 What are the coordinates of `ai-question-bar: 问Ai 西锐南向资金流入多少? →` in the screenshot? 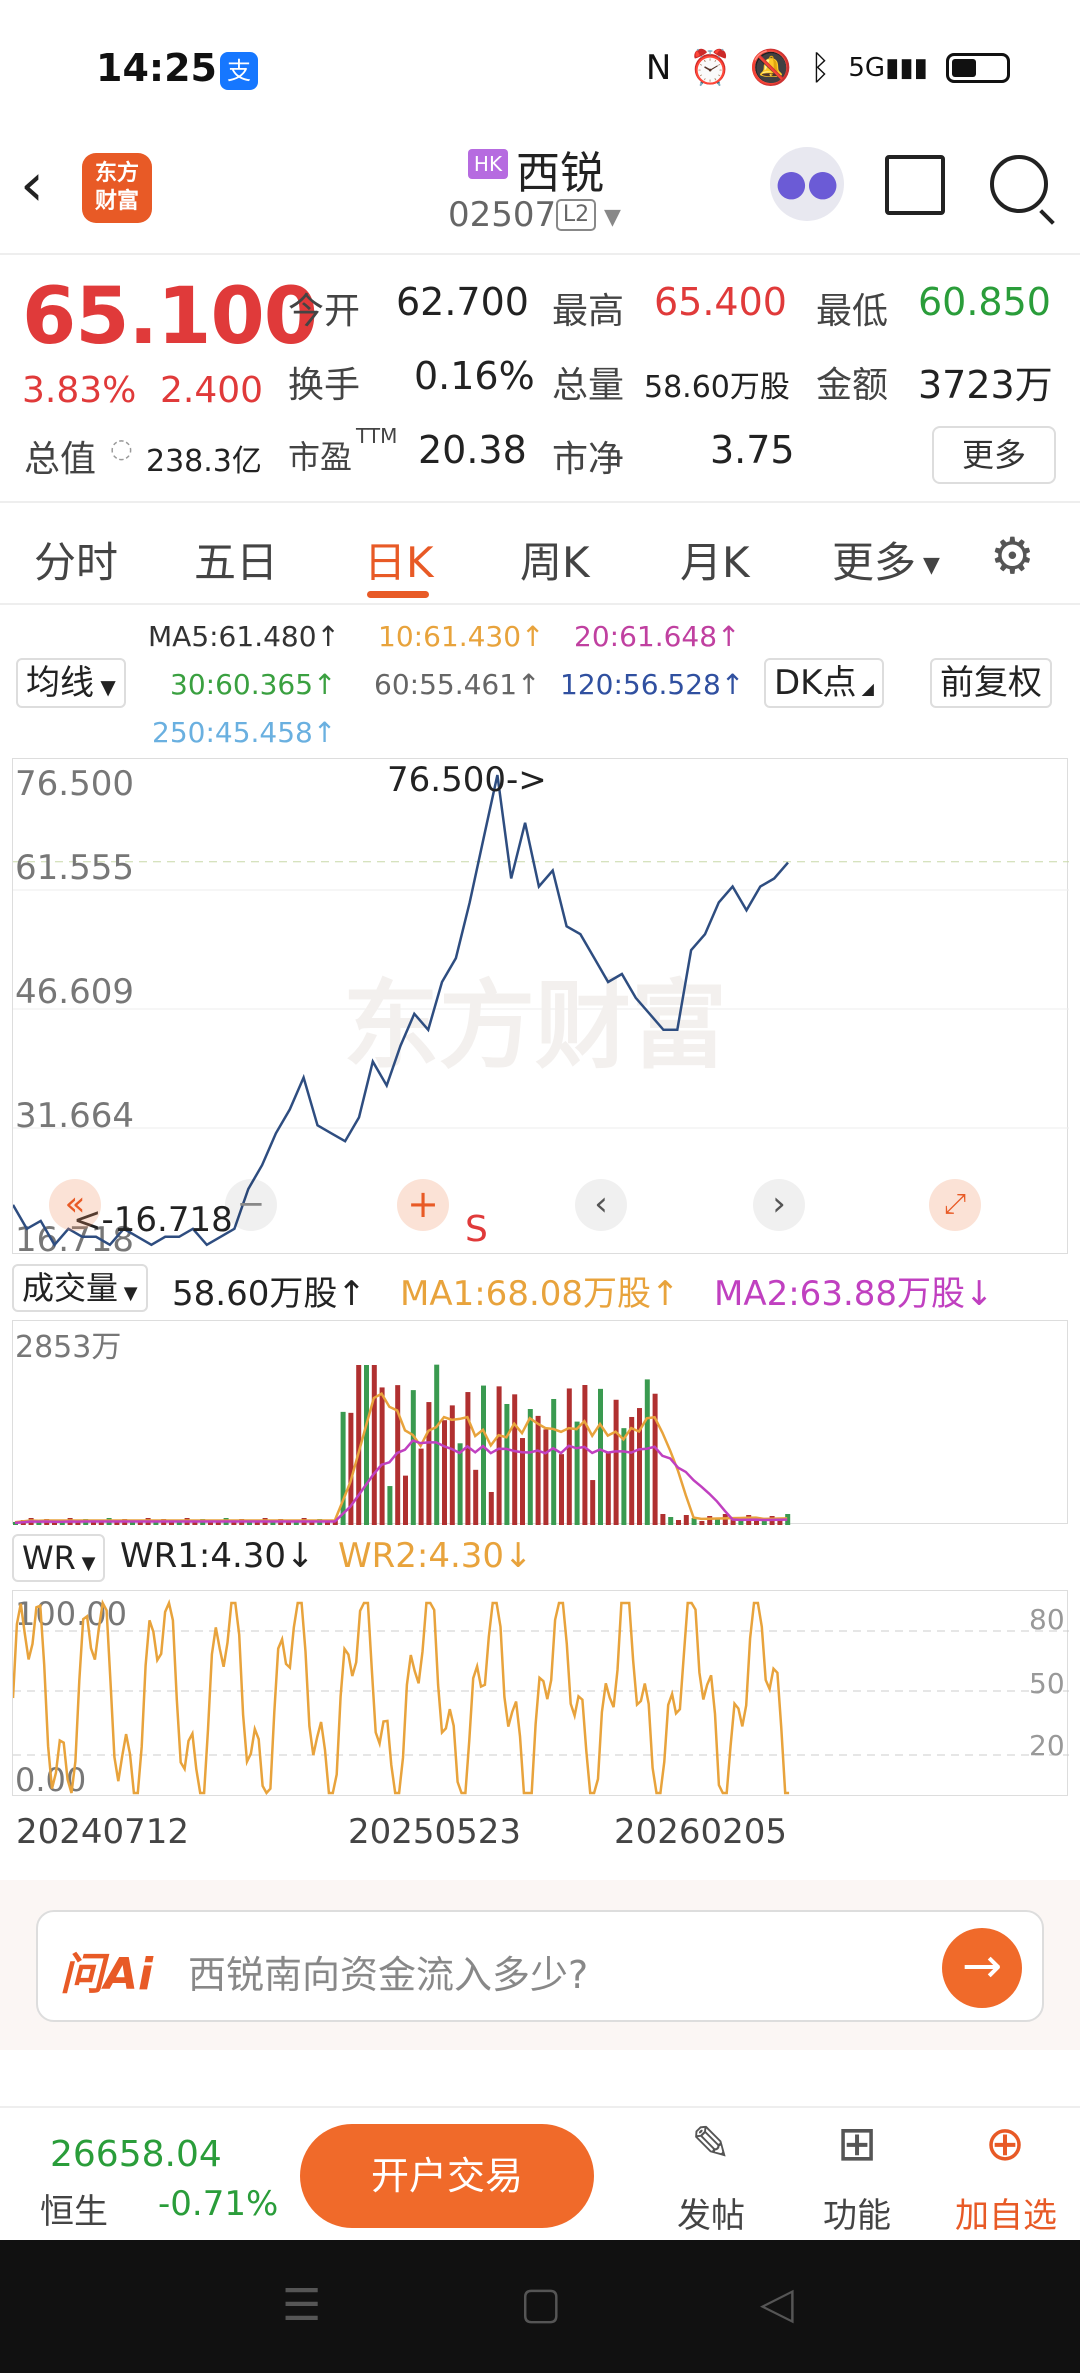 It's located at (540, 1966).